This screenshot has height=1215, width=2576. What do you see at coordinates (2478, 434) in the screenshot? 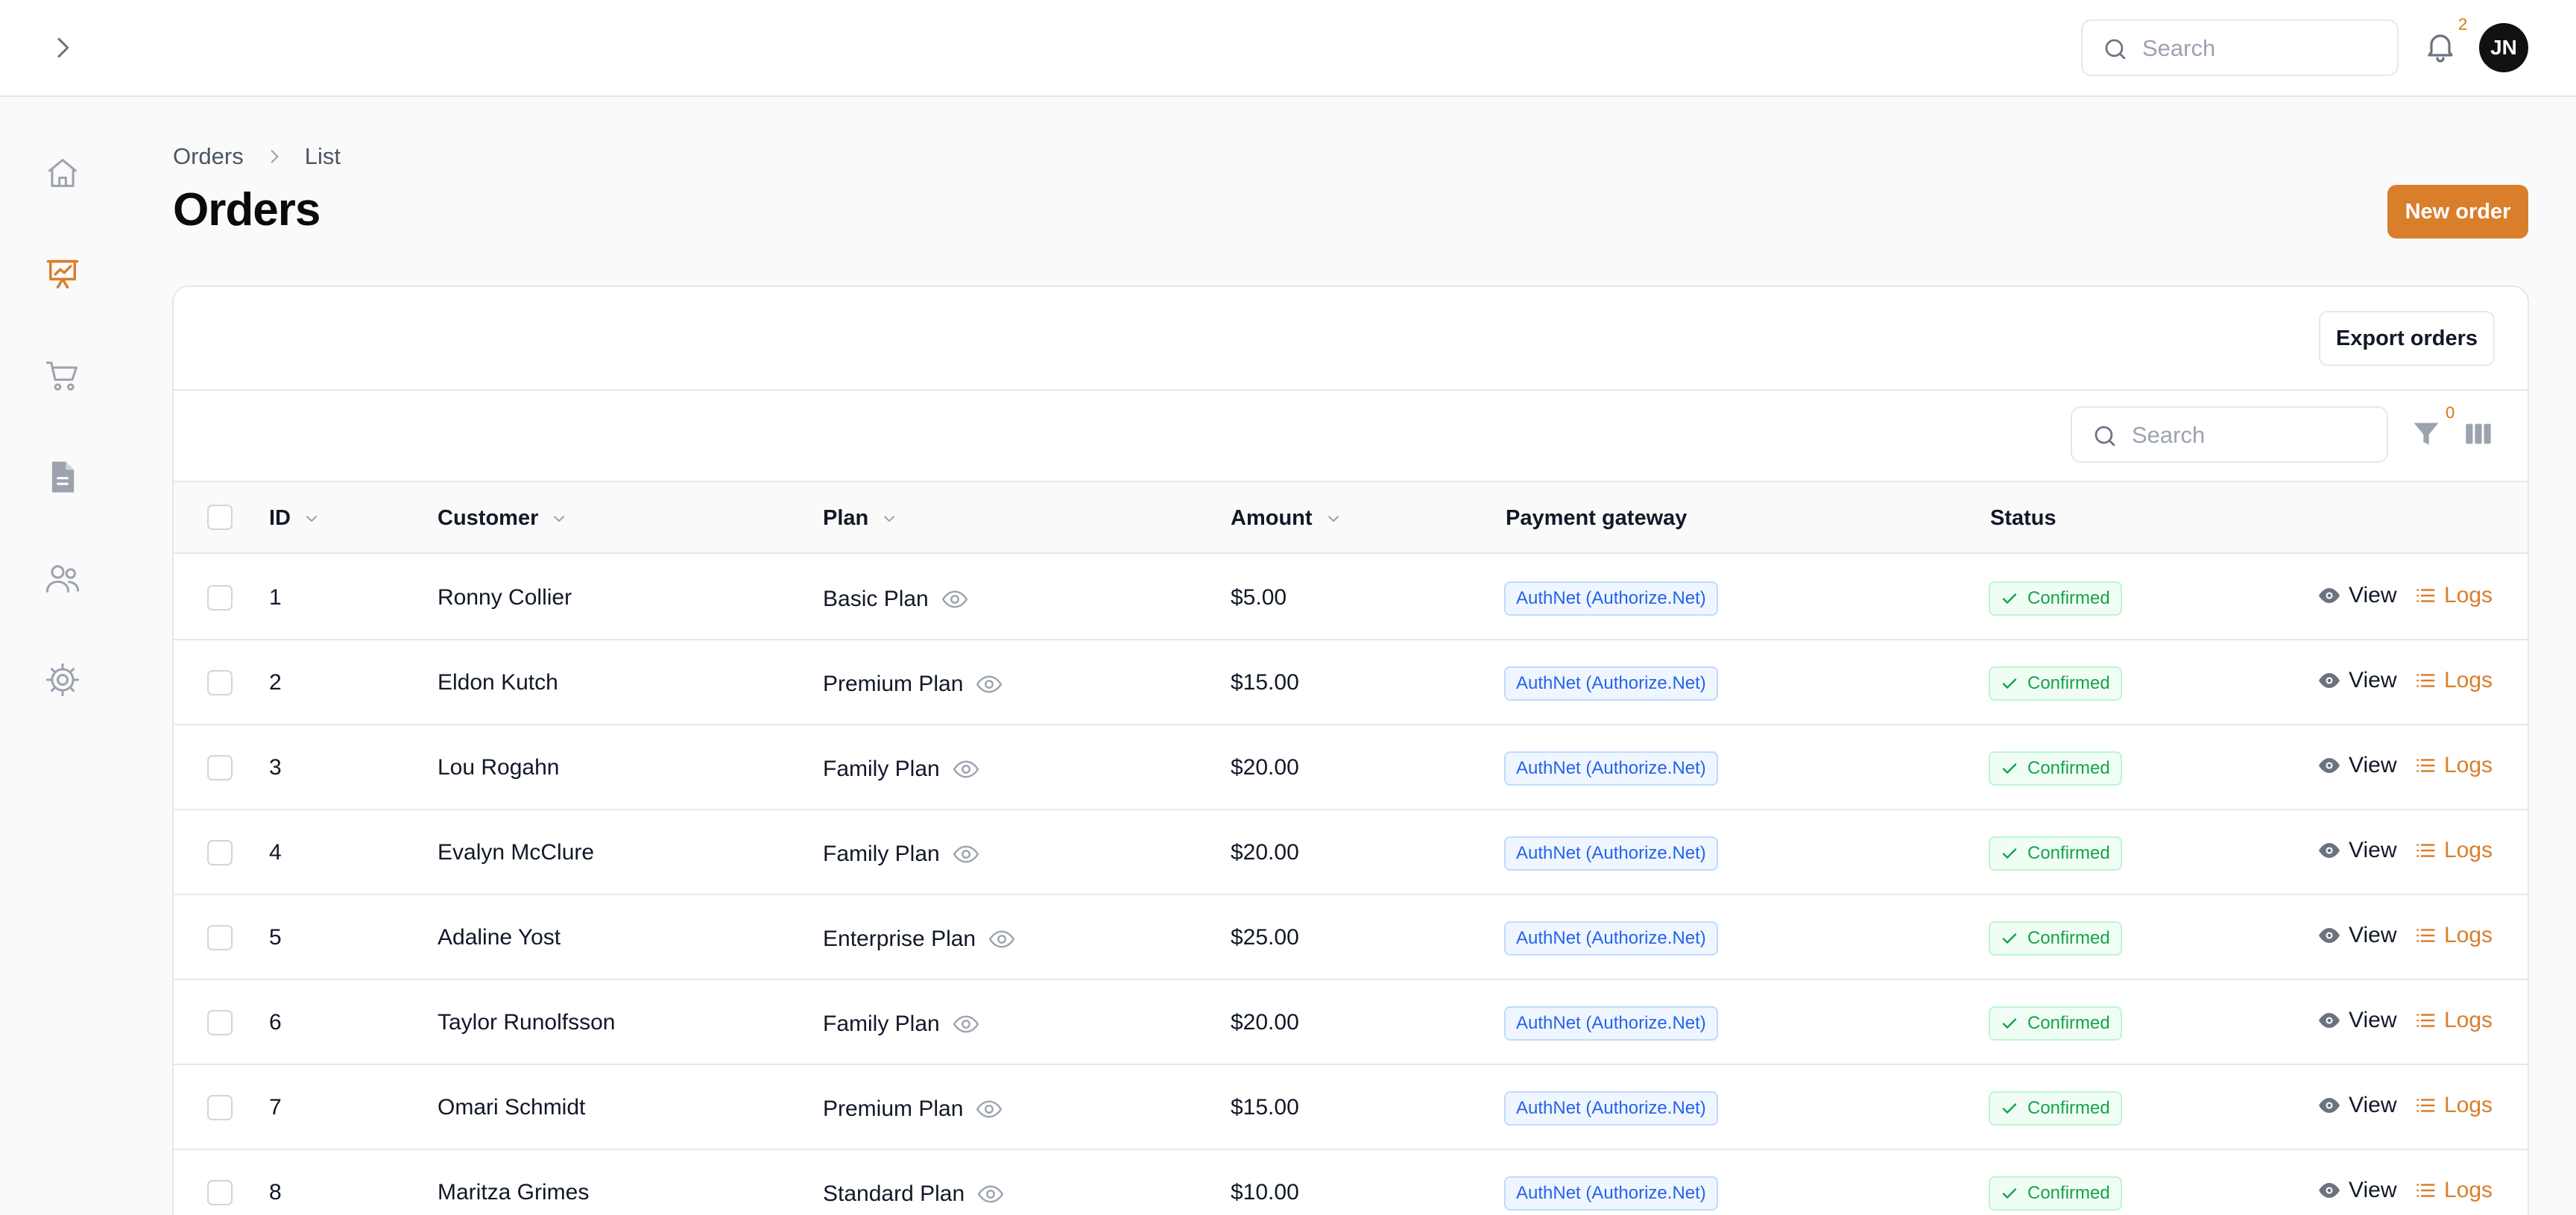
I see `toggle-columns-button` at bounding box center [2478, 434].